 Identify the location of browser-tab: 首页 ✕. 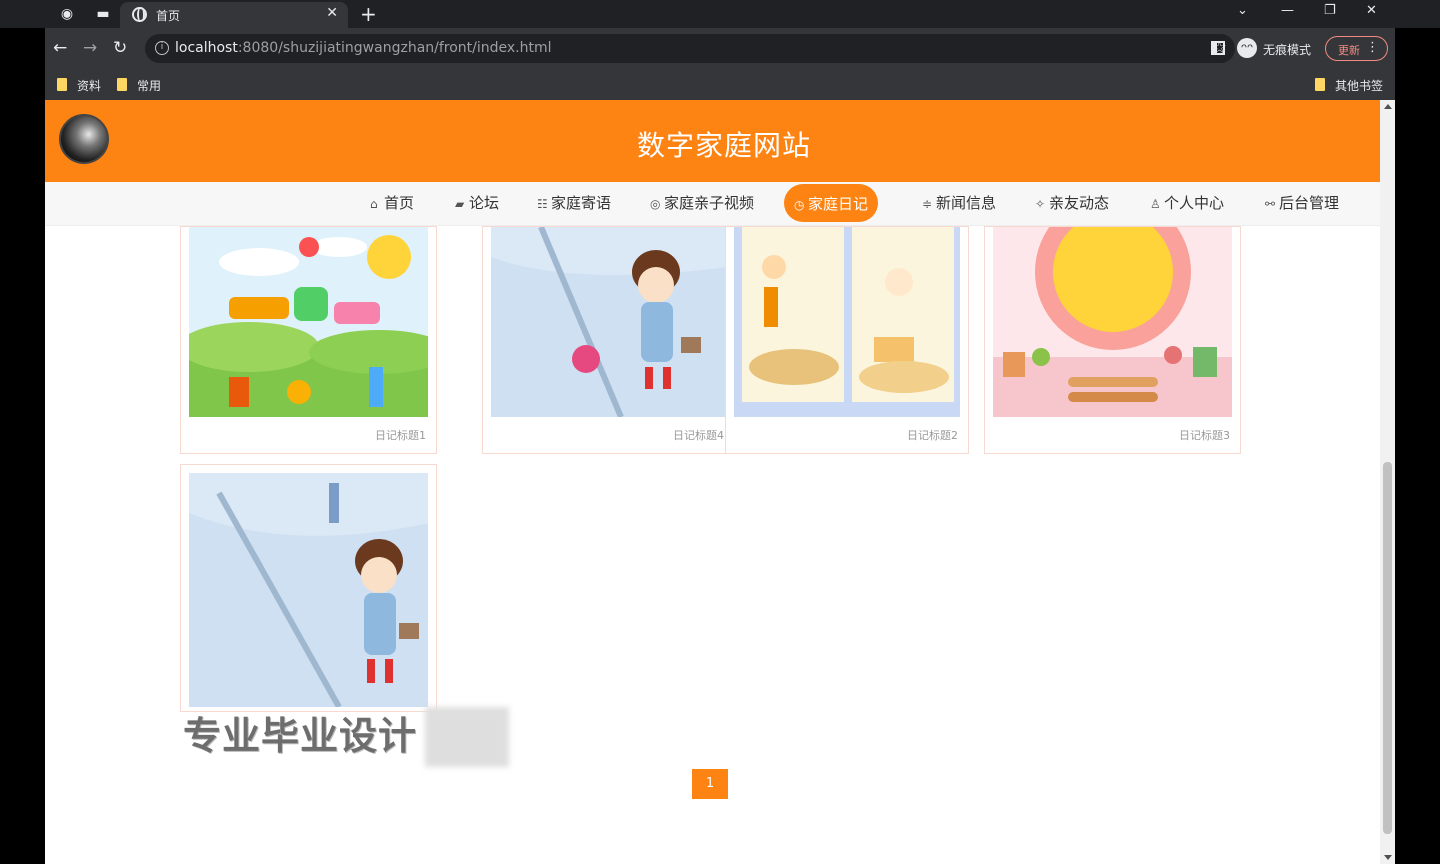
(234, 15).